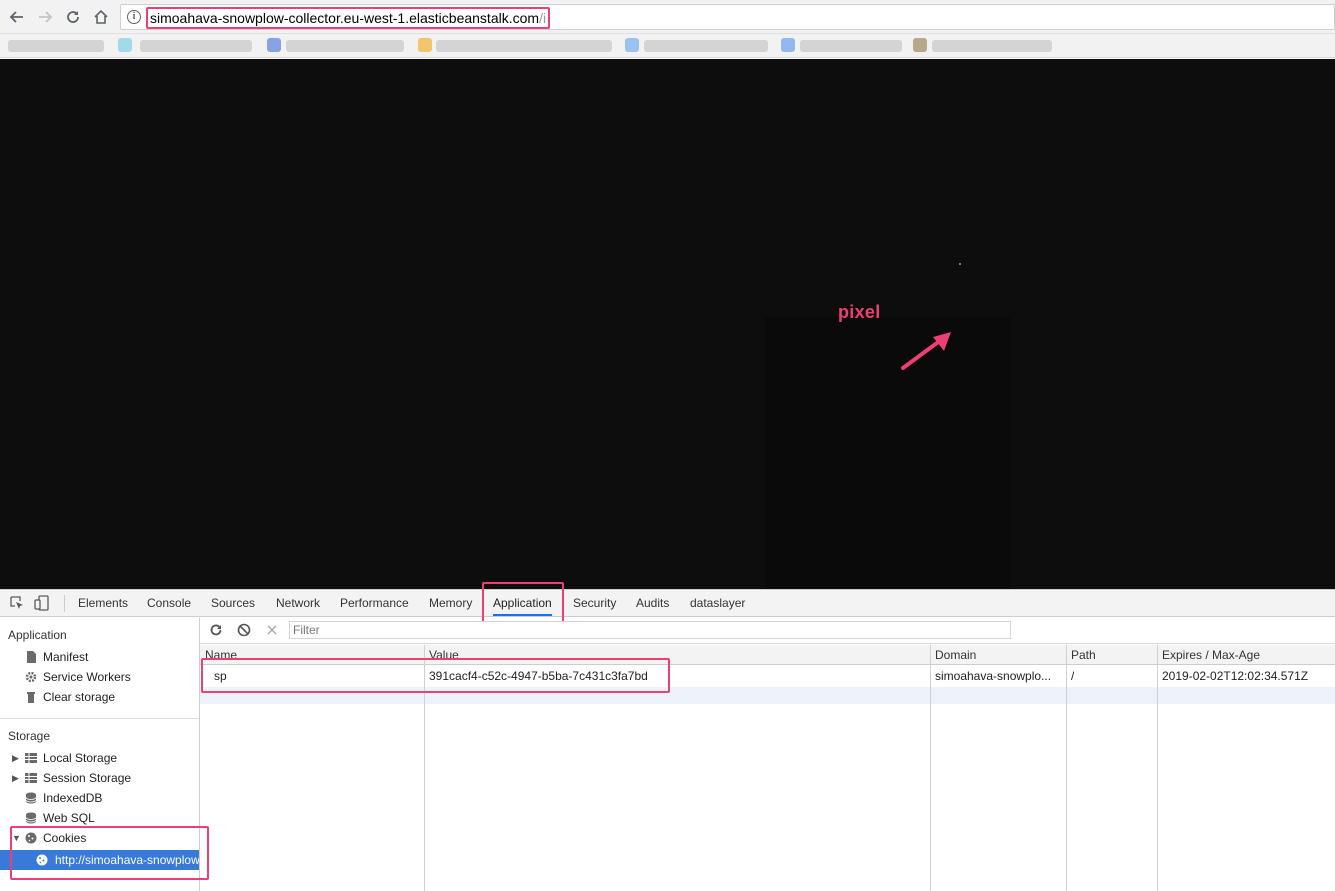 The width and height of the screenshot is (1335, 891). I want to click on sidebar-item-web-sql: Web SQL, so click(60, 818).